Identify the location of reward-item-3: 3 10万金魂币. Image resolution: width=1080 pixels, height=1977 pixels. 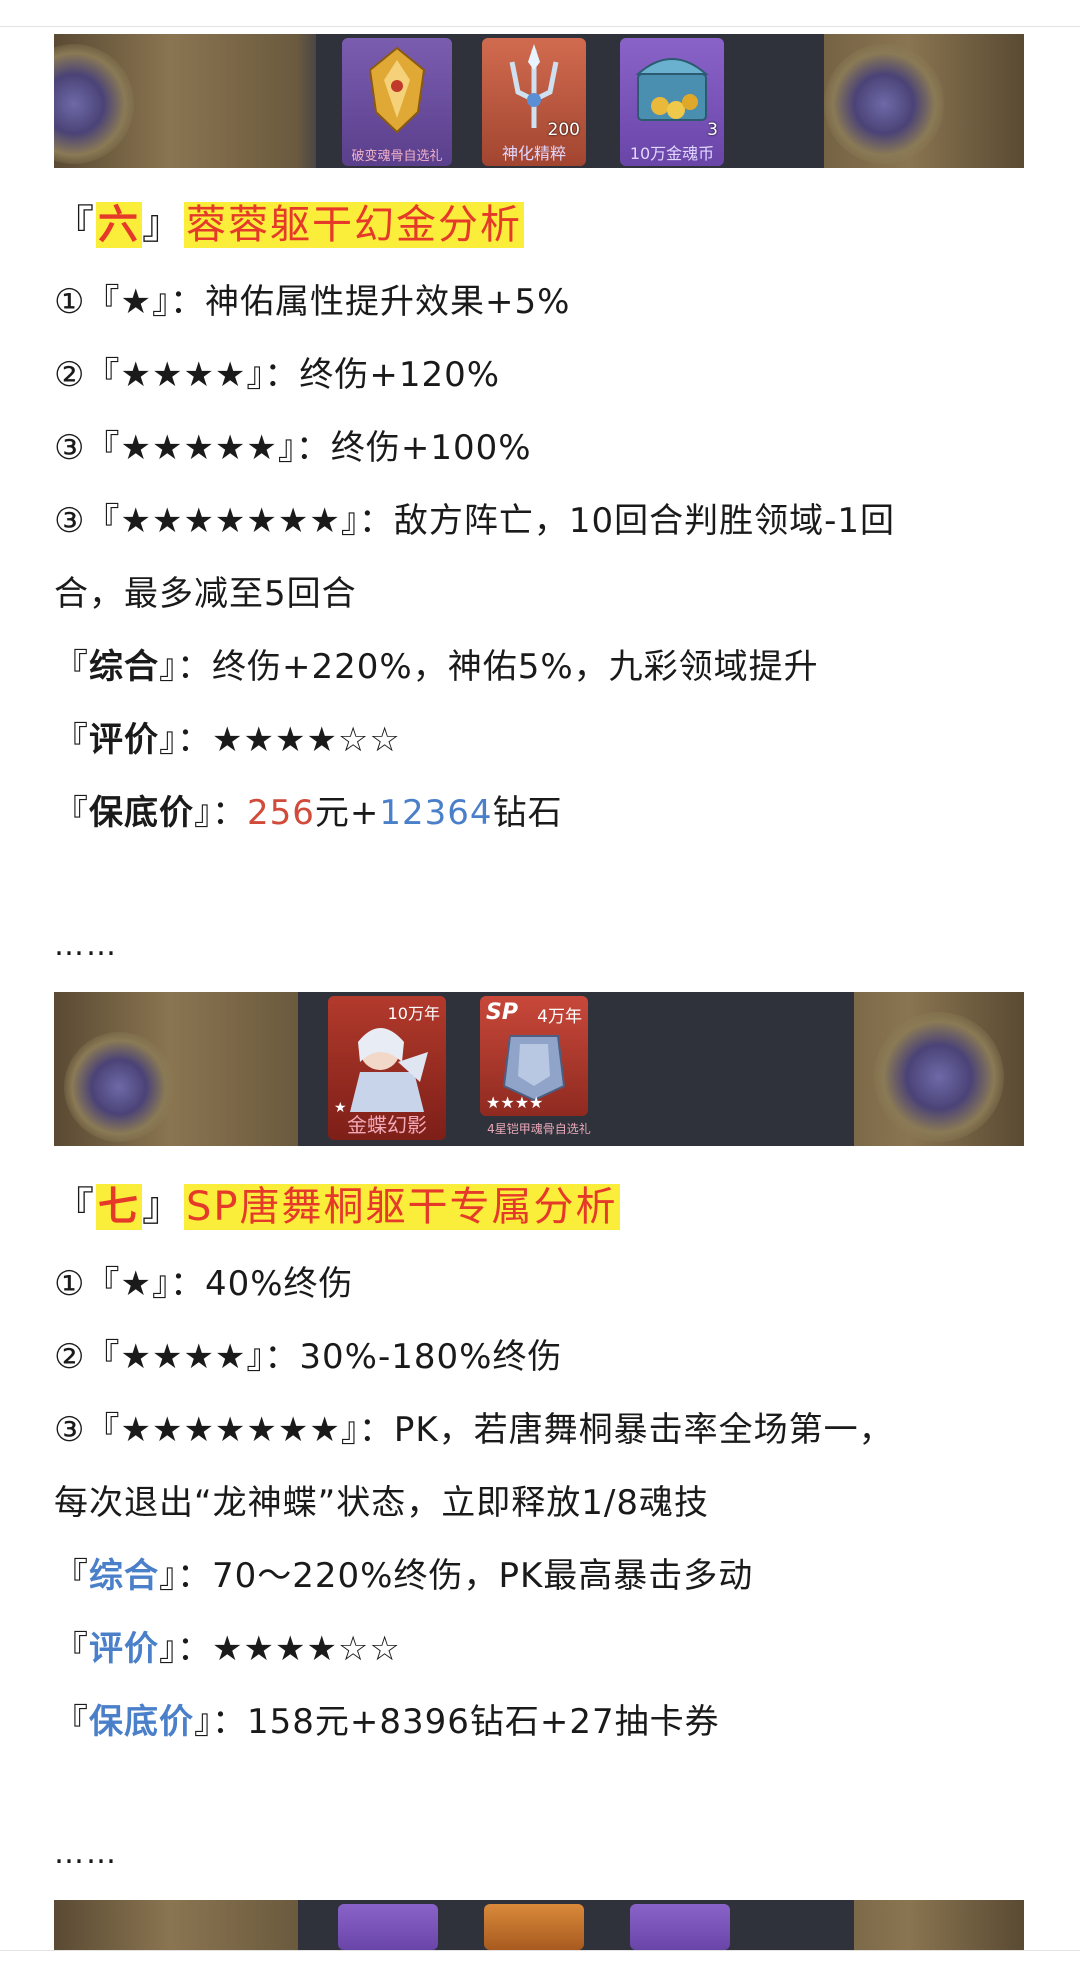
(672, 102).